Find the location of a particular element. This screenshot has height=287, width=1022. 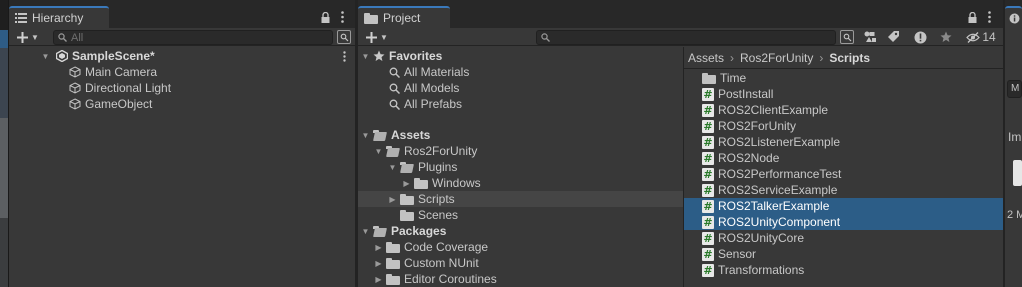

file-row: # PostInstall is located at coordinates (843, 94).